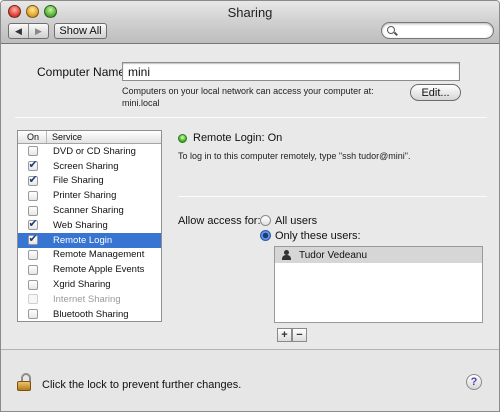 Image resolution: width=500 pixels, height=412 pixels. Describe the element at coordinates (83, 72) in the screenshot. I see `computer-name-label: Computer Name:` at that location.